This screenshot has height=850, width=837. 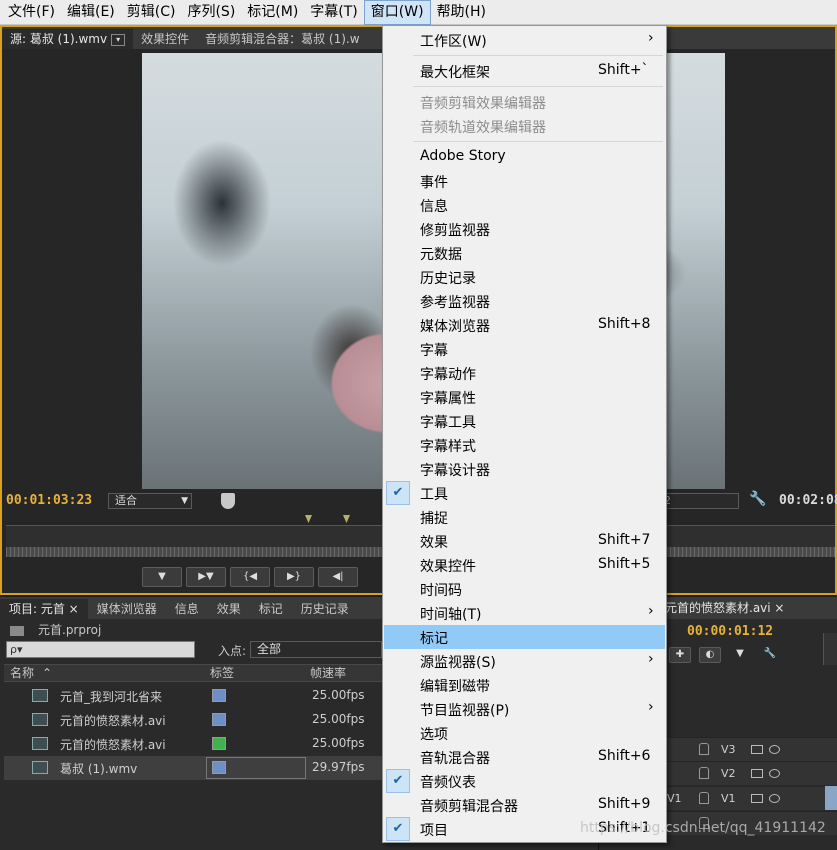 I want to click on tab-history: 历史记录, so click(x=325, y=609).